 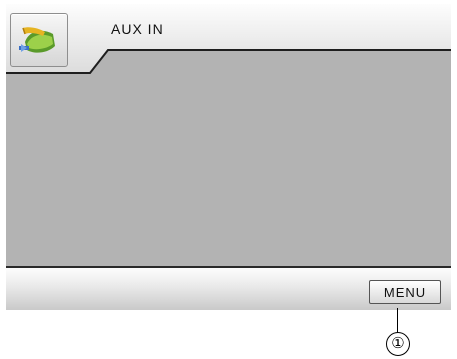 What do you see at coordinates (397, 320) in the screenshot?
I see `callout-line` at bounding box center [397, 320].